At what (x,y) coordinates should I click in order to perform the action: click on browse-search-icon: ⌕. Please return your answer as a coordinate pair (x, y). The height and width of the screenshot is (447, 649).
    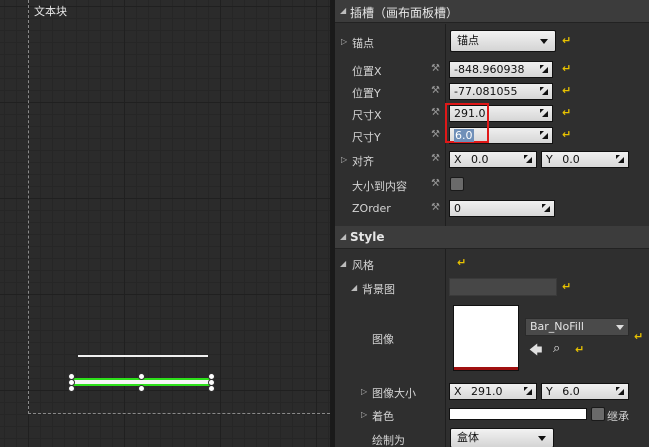
    Looking at the image, I should click on (556, 348).